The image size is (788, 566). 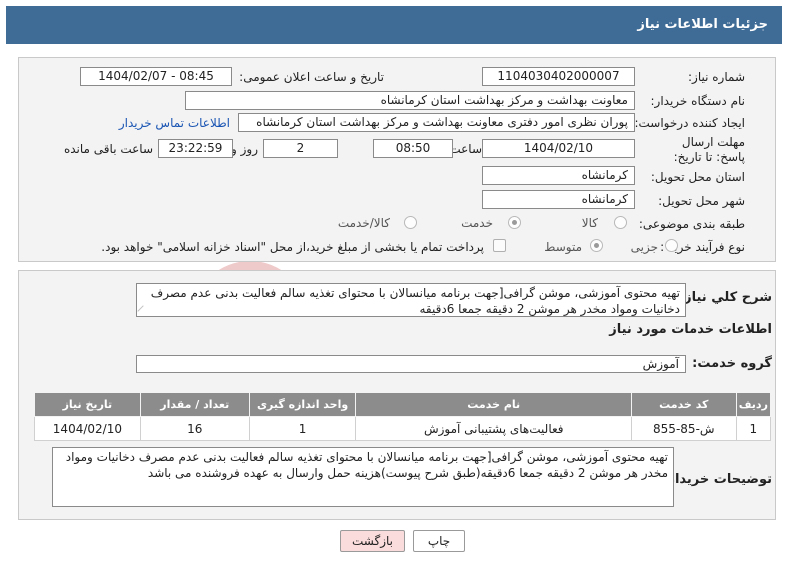 What do you see at coordinates (410, 222) in the screenshot?
I see `category-radio-goods-service` at bounding box center [410, 222].